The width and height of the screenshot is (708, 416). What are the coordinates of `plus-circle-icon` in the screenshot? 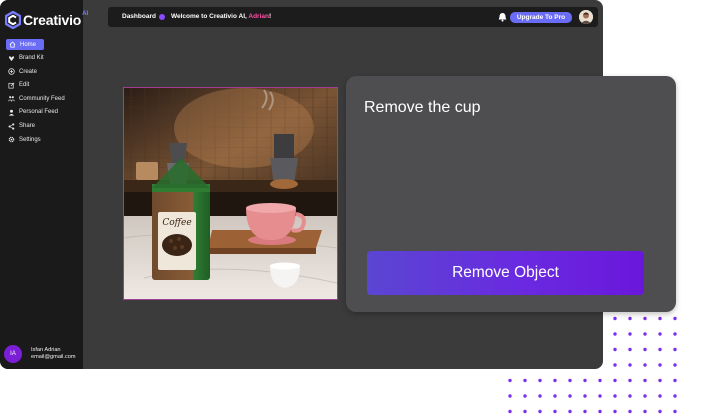 It's located at (11, 71).